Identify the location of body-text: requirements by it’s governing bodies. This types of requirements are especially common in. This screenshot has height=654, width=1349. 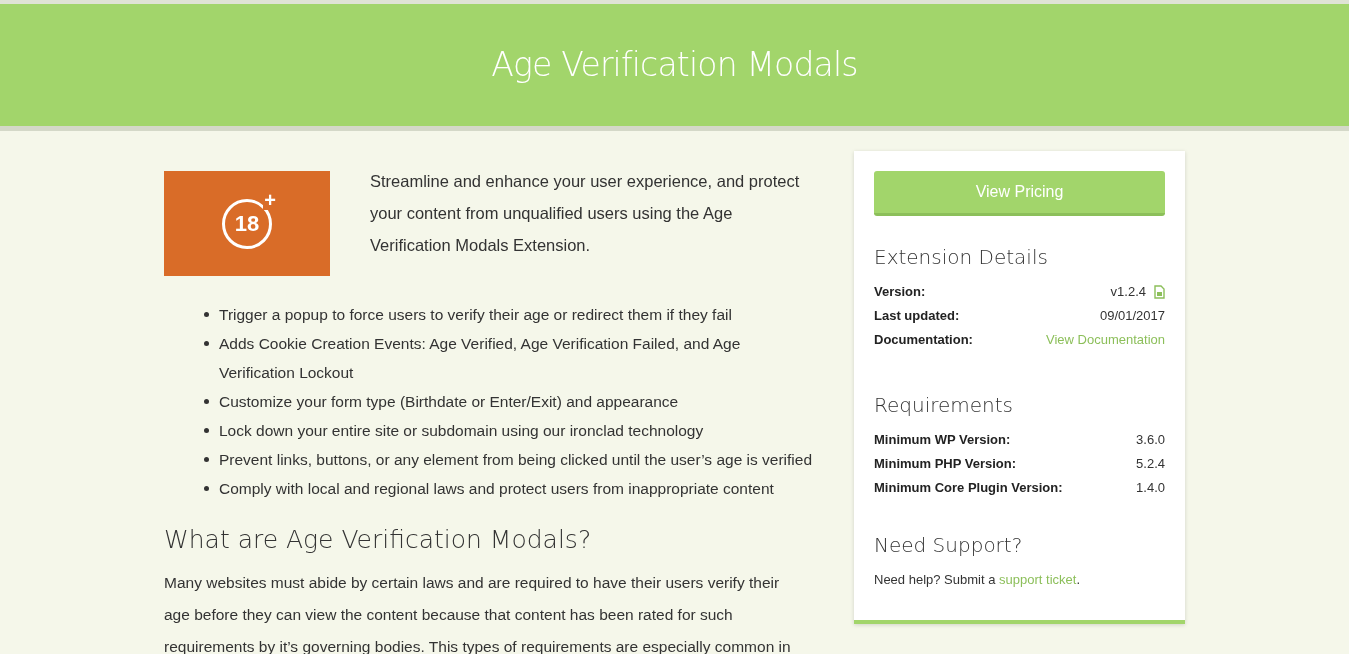
(478, 645).